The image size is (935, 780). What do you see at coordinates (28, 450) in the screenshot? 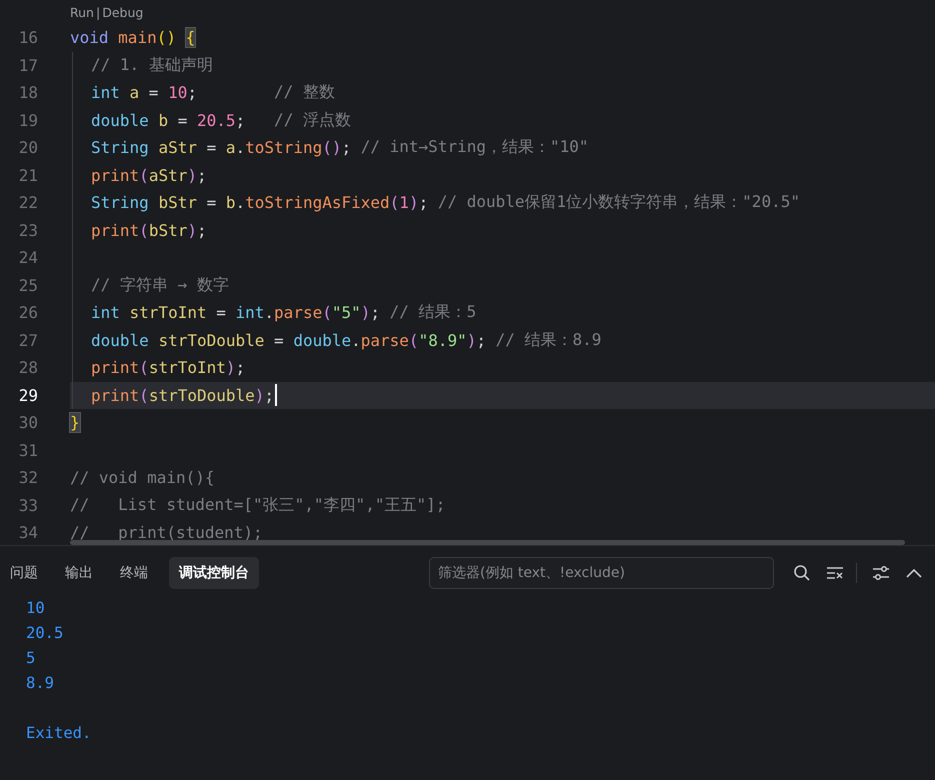
I see `line-number: 31` at bounding box center [28, 450].